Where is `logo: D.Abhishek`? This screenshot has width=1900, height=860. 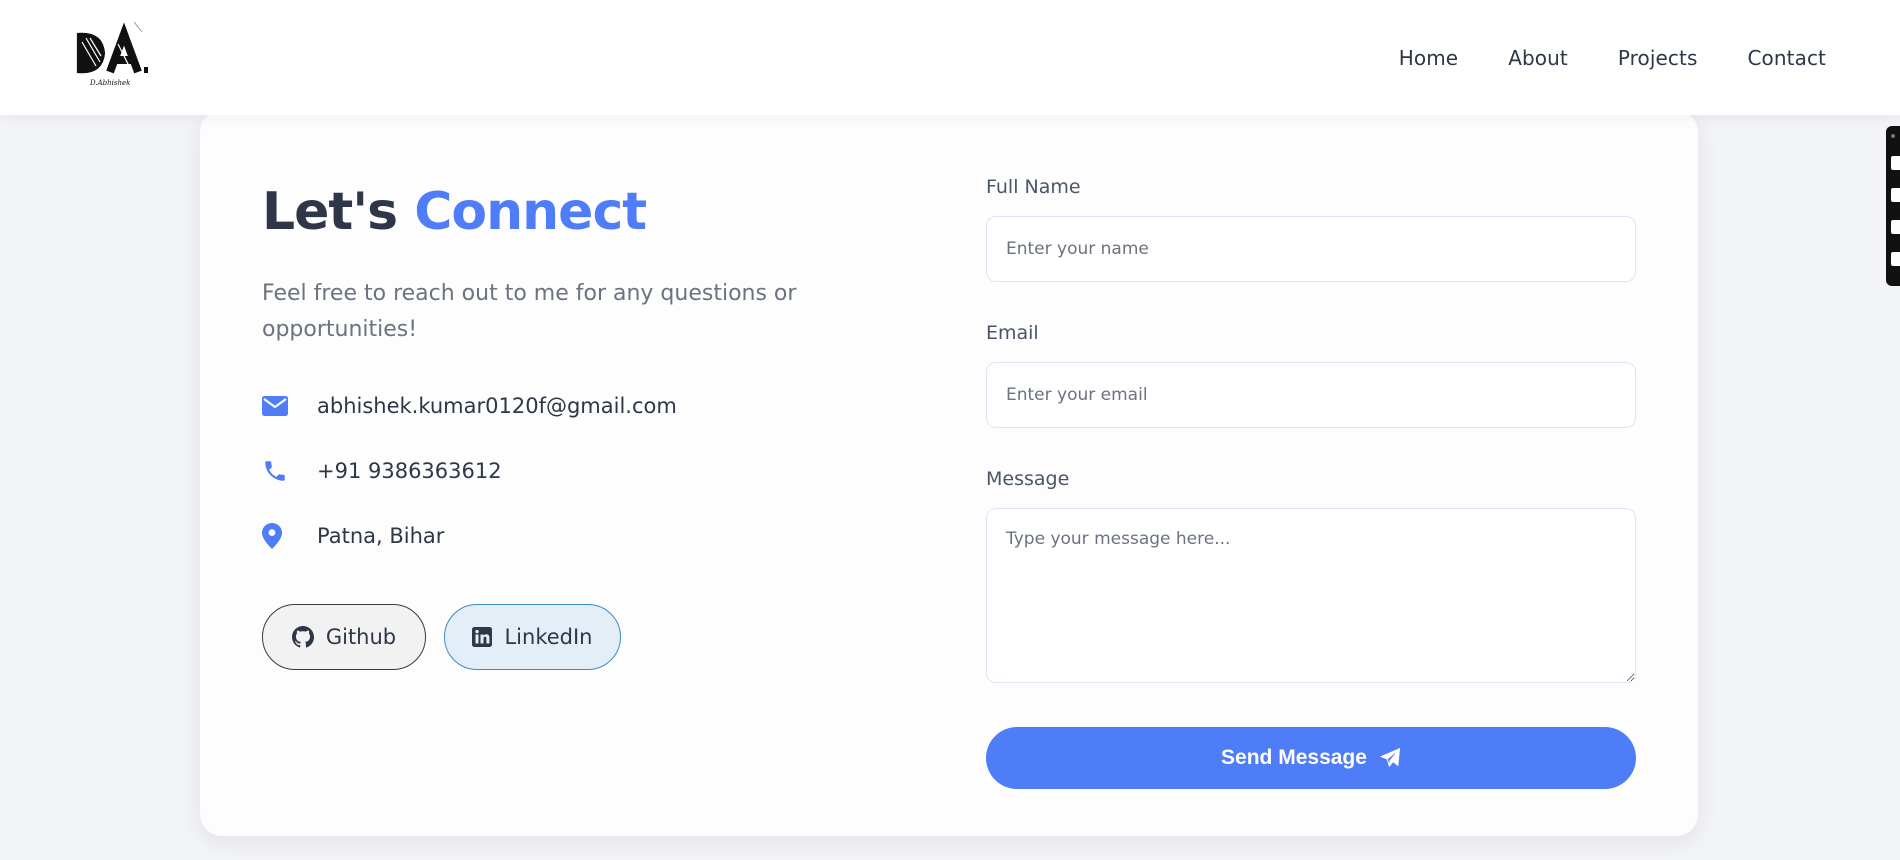 logo: D.Abhishek is located at coordinates (116, 54).